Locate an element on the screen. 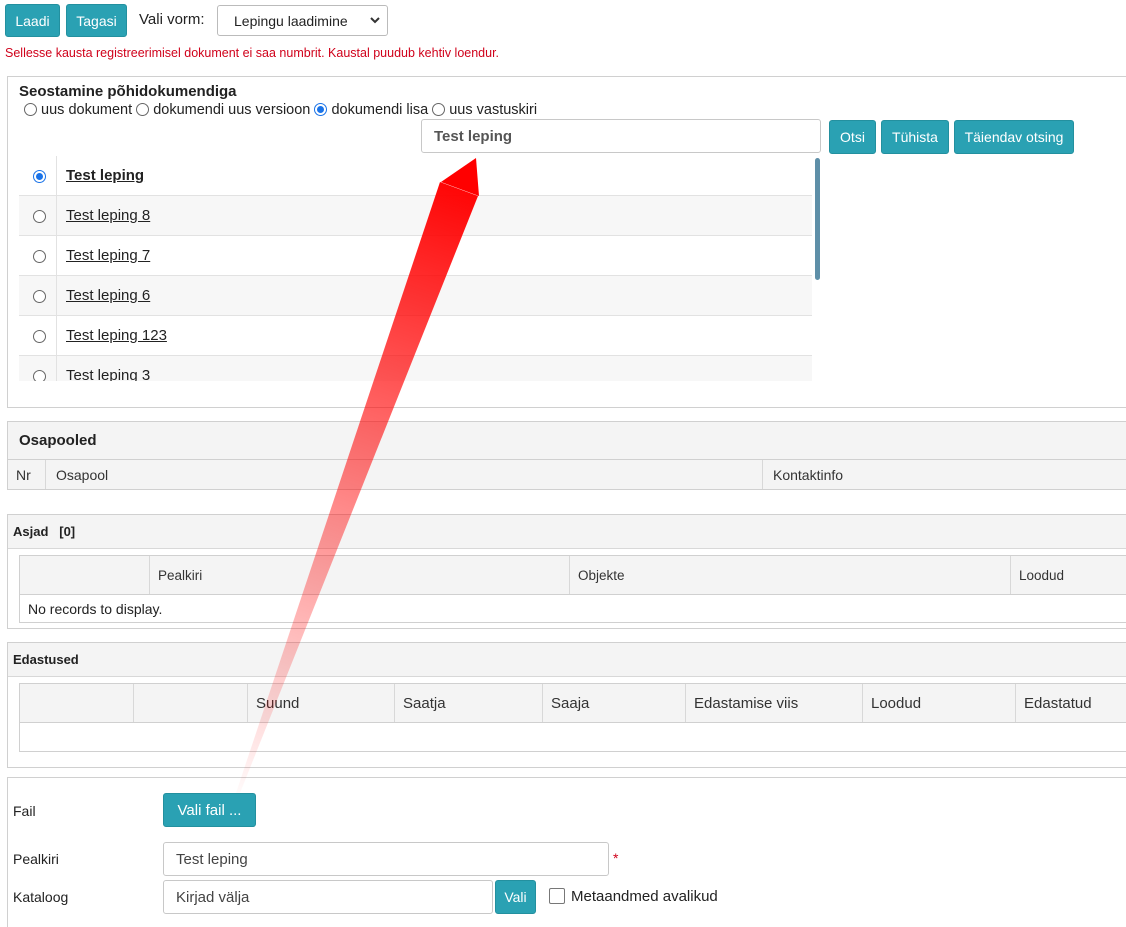 This screenshot has height=927, width=1126. result-link: Test leping is located at coordinates (105, 175).